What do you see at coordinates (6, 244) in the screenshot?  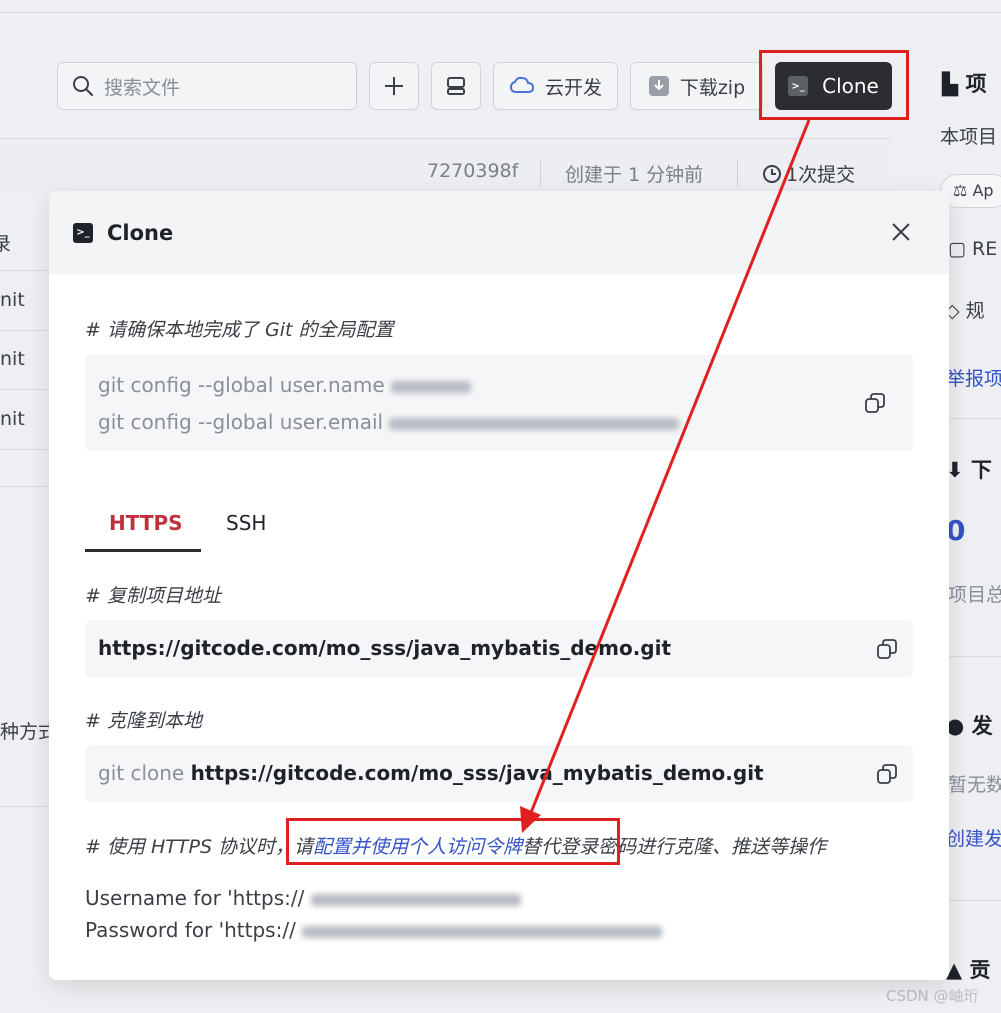 I see `file-list-heading: 录` at bounding box center [6, 244].